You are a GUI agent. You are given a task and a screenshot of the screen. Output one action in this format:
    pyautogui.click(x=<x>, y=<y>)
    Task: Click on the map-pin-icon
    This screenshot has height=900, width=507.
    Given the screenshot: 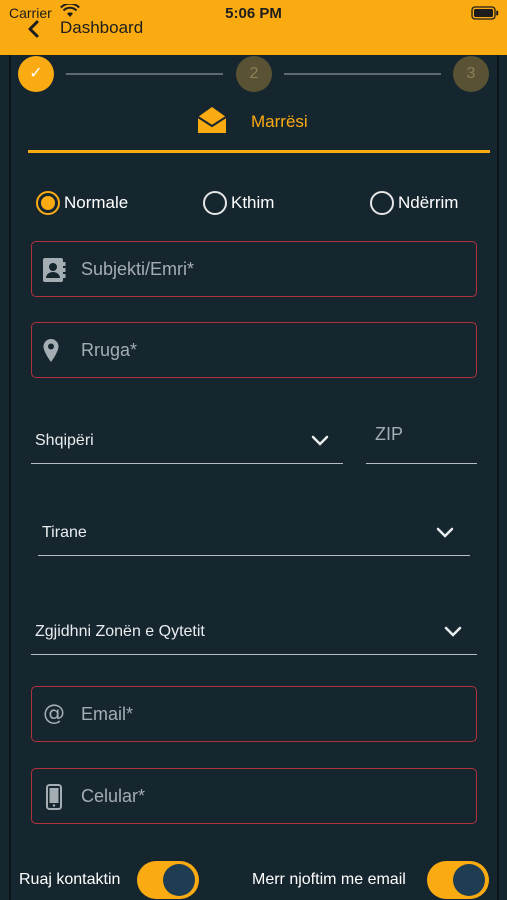 What is the action you would take?
    pyautogui.click(x=51, y=353)
    